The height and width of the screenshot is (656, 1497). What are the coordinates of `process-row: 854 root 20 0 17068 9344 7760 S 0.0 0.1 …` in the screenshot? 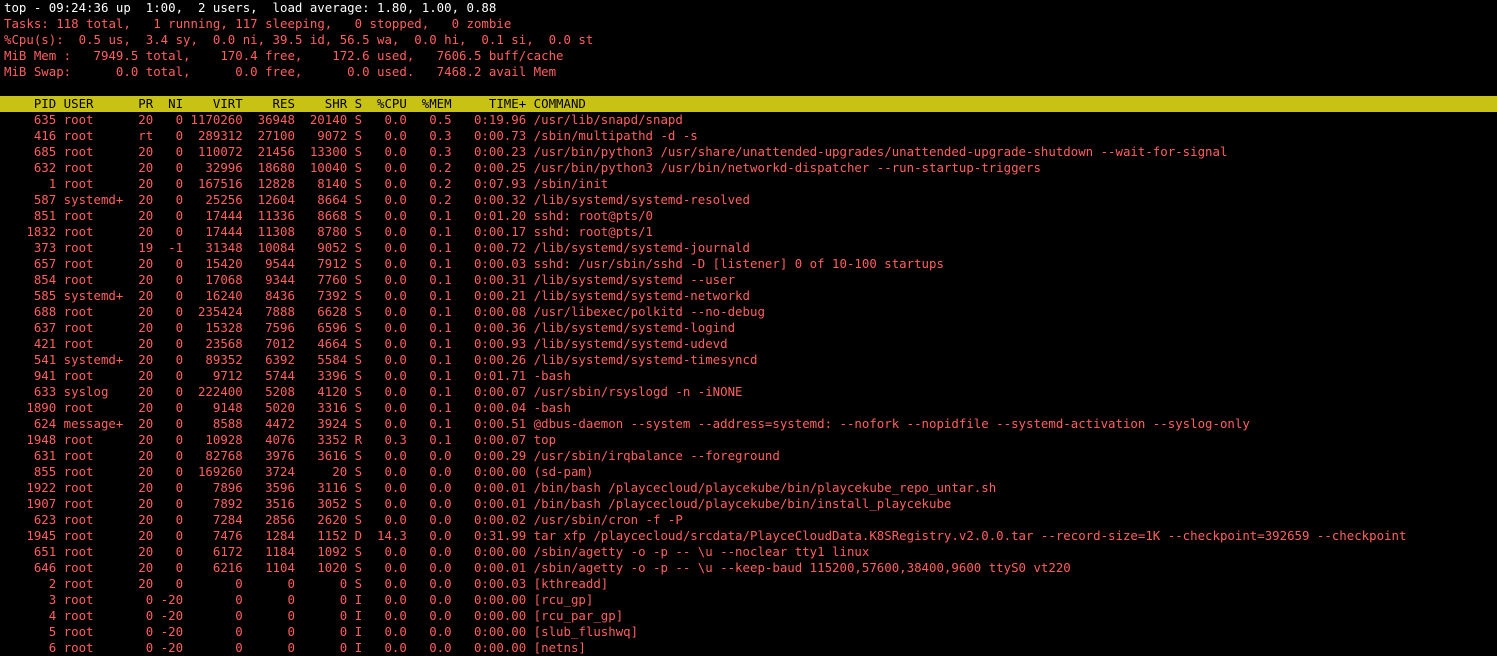 It's located at (370, 279).